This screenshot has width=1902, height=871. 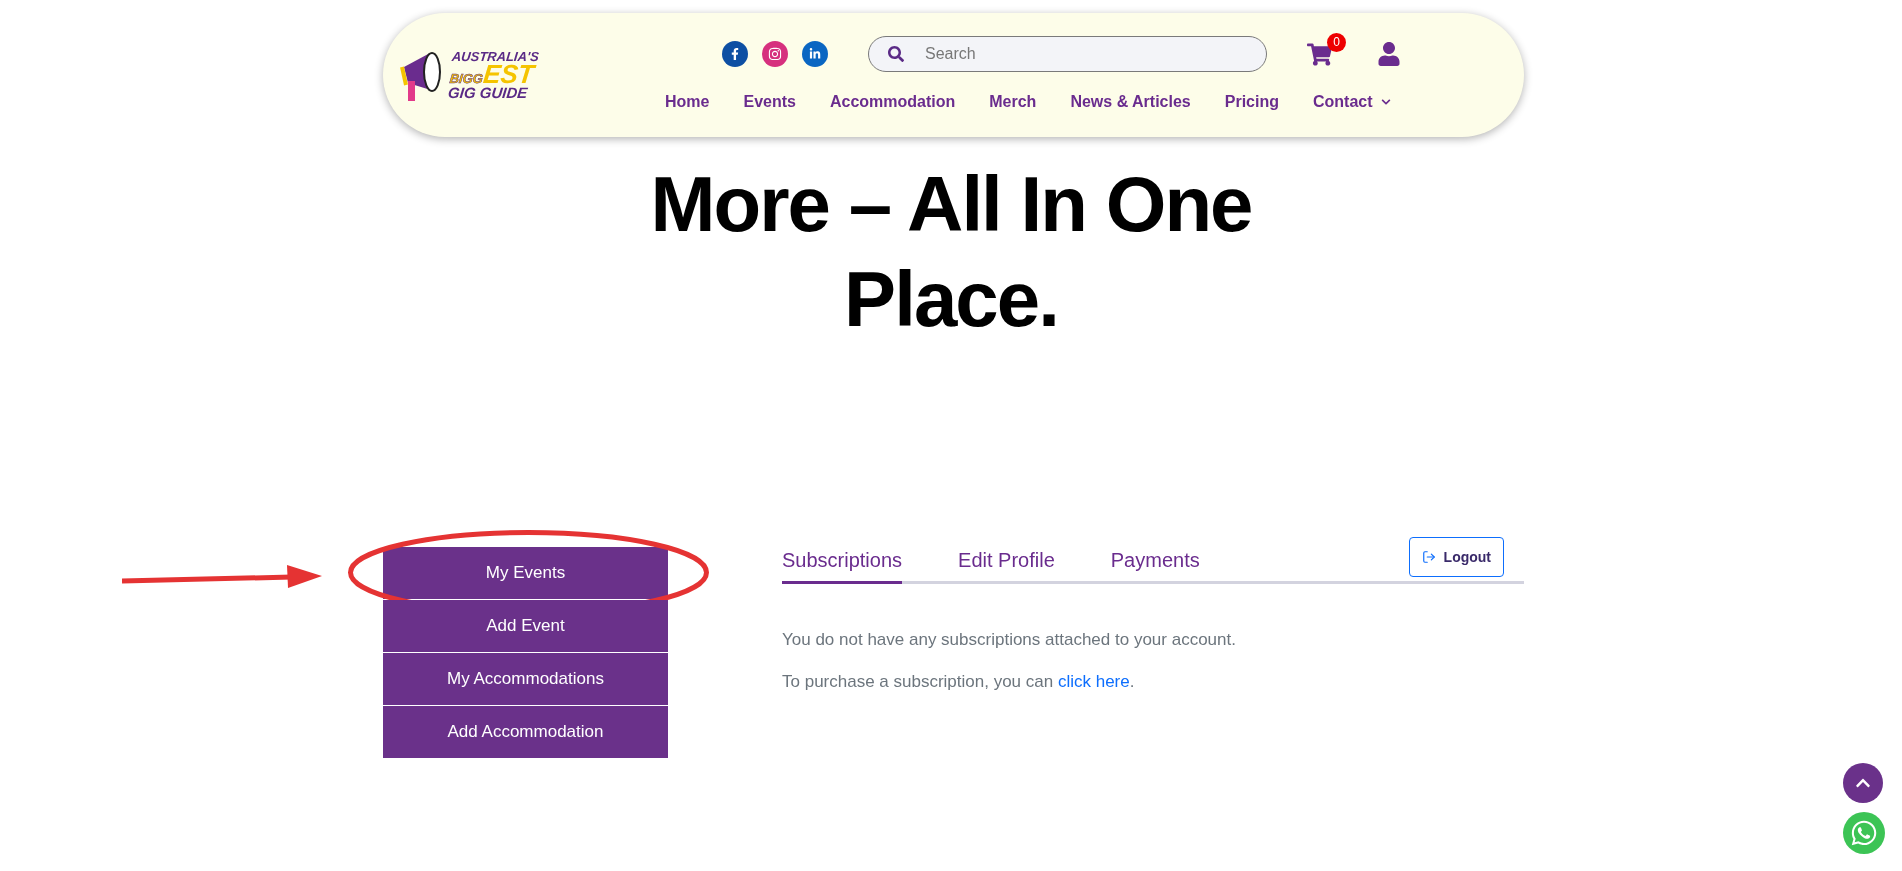 What do you see at coordinates (1130, 102) in the screenshot?
I see `nav-link: News & Articles` at bounding box center [1130, 102].